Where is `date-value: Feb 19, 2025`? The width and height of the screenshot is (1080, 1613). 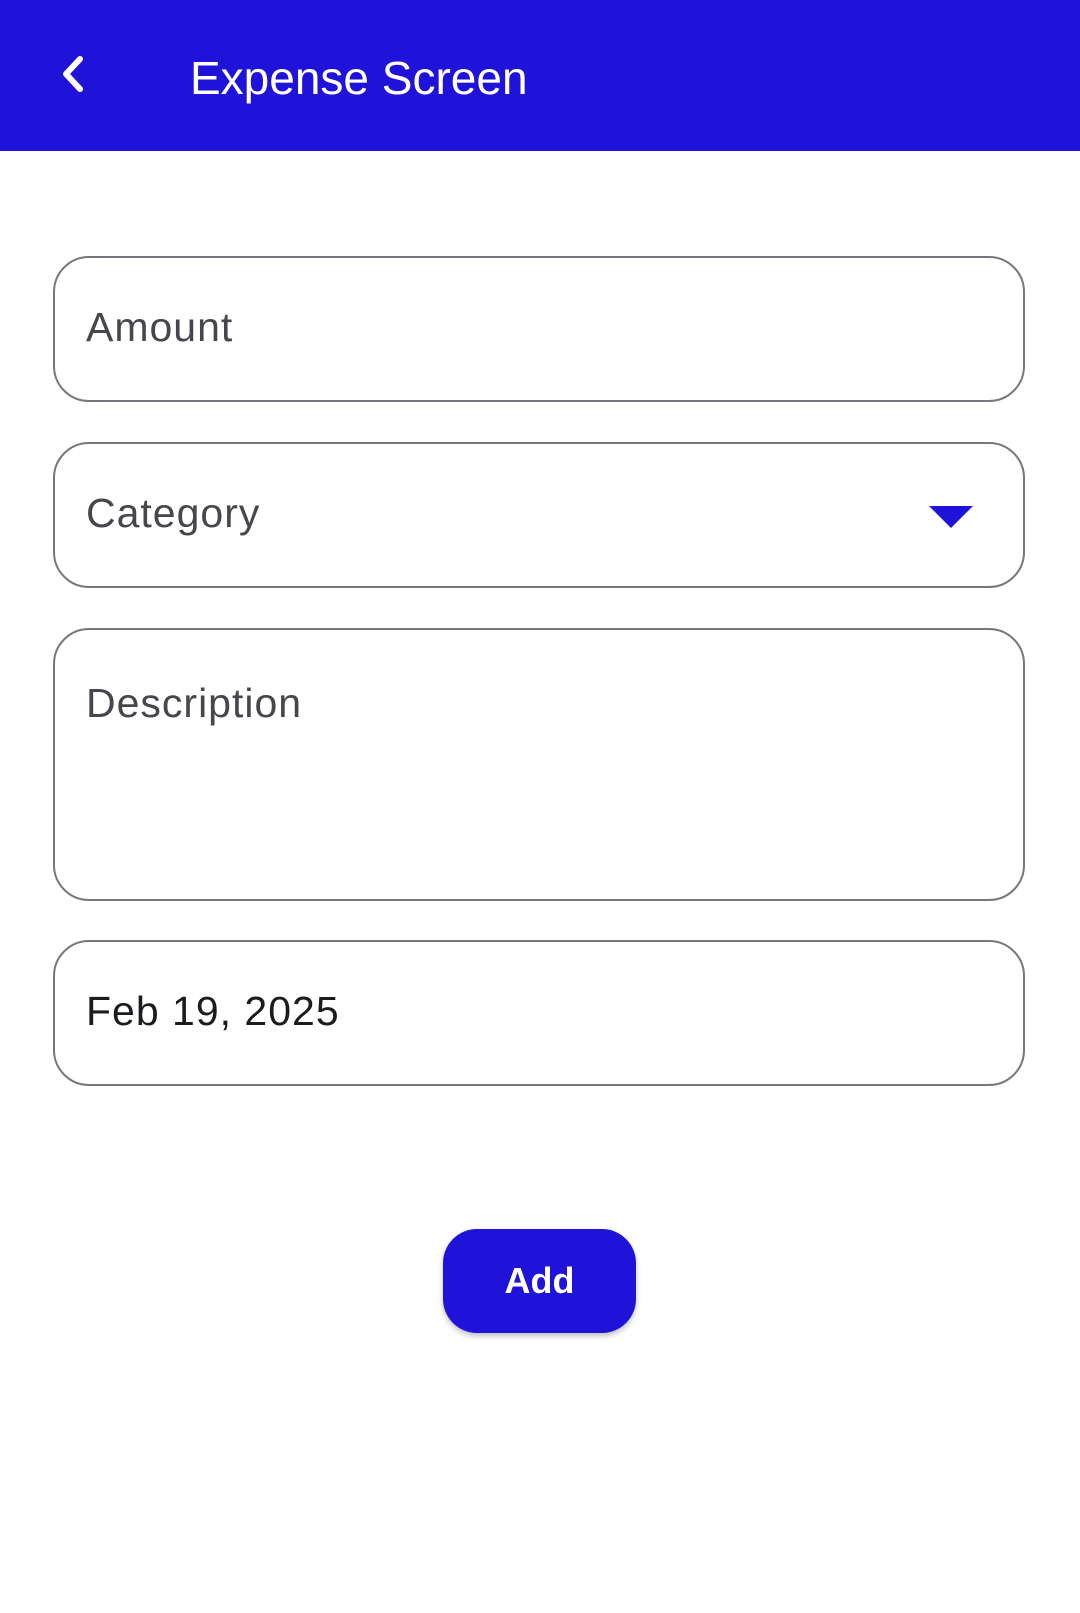
date-value: Feb 19, 2025 is located at coordinates (213, 1011).